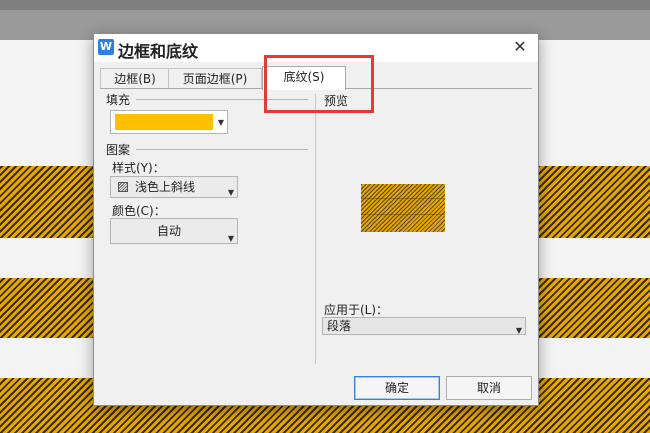 This screenshot has height=433, width=650. What do you see at coordinates (135, 78) in the screenshot?
I see `tab-borders: 边框(B)` at bounding box center [135, 78].